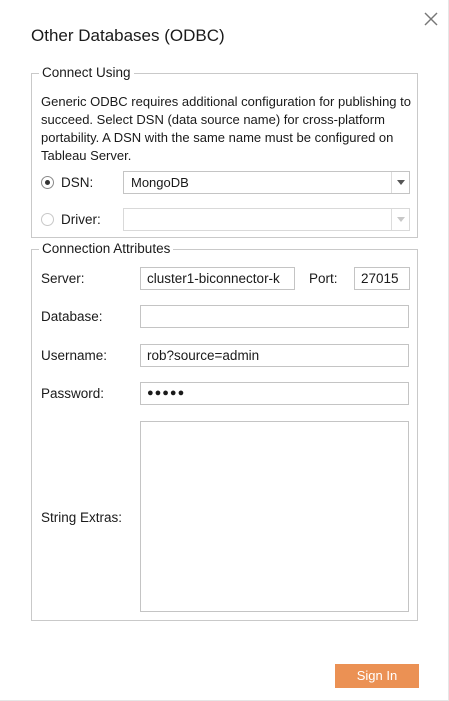 This screenshot has width=449, height=701. What do you see at coordinates (73, 393) in the screenshot?
I see `password-label: Password:` at bounding box center [73, 393].